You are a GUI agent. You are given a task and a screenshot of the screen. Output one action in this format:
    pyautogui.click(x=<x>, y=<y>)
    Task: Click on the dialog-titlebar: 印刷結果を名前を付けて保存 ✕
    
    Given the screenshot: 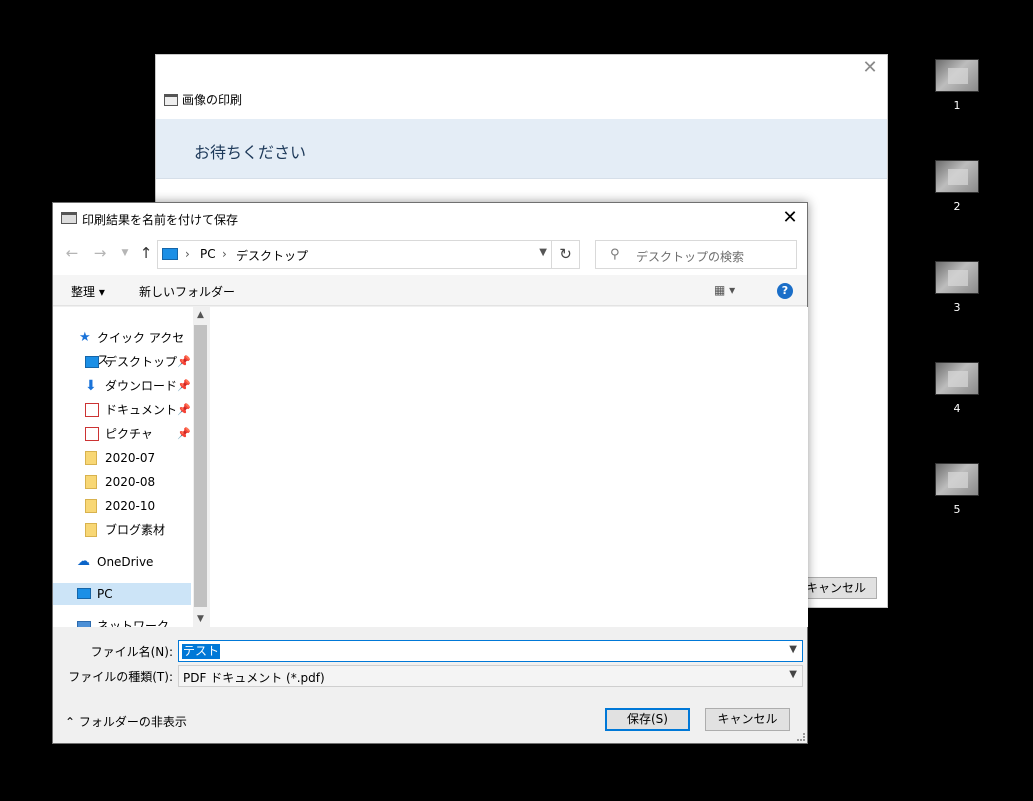 What is the action you would take?
    pyautogui.click(x=430, y=218)
    